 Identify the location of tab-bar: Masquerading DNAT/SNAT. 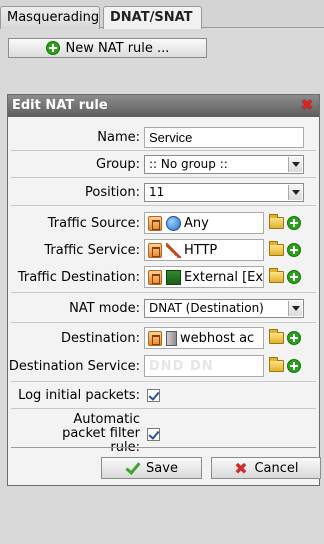
(162, 14).